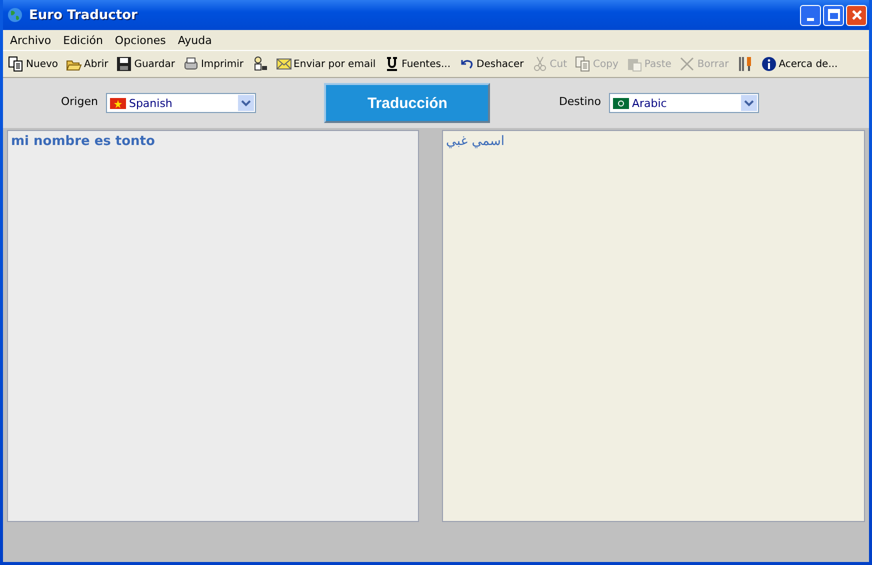  What do you see at coordinates (491, 64) in the screenshot?
I see `toolbar-button: Deshacer` at bounding box center [491, 64].